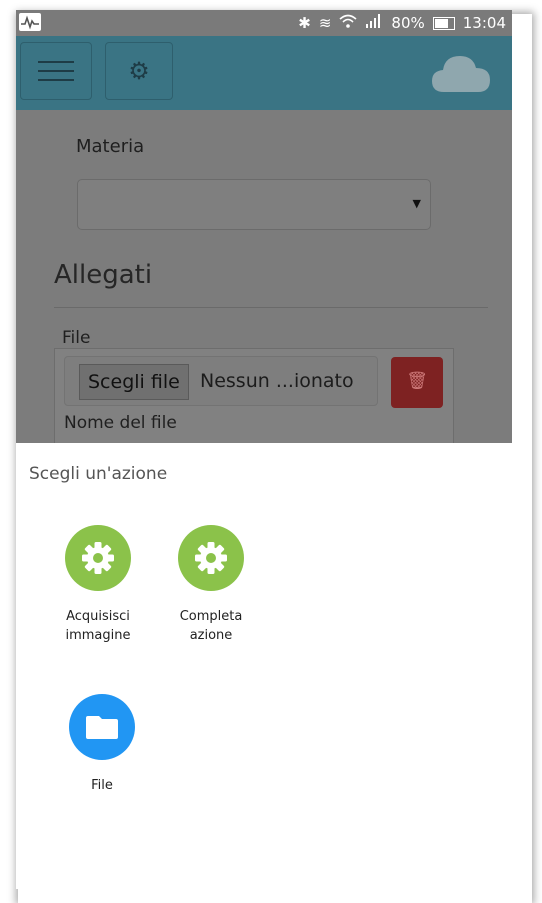 The height and width of the screenshot is (903, 542). I want to click on file-name-label: Nome del file, so click(120, 423).